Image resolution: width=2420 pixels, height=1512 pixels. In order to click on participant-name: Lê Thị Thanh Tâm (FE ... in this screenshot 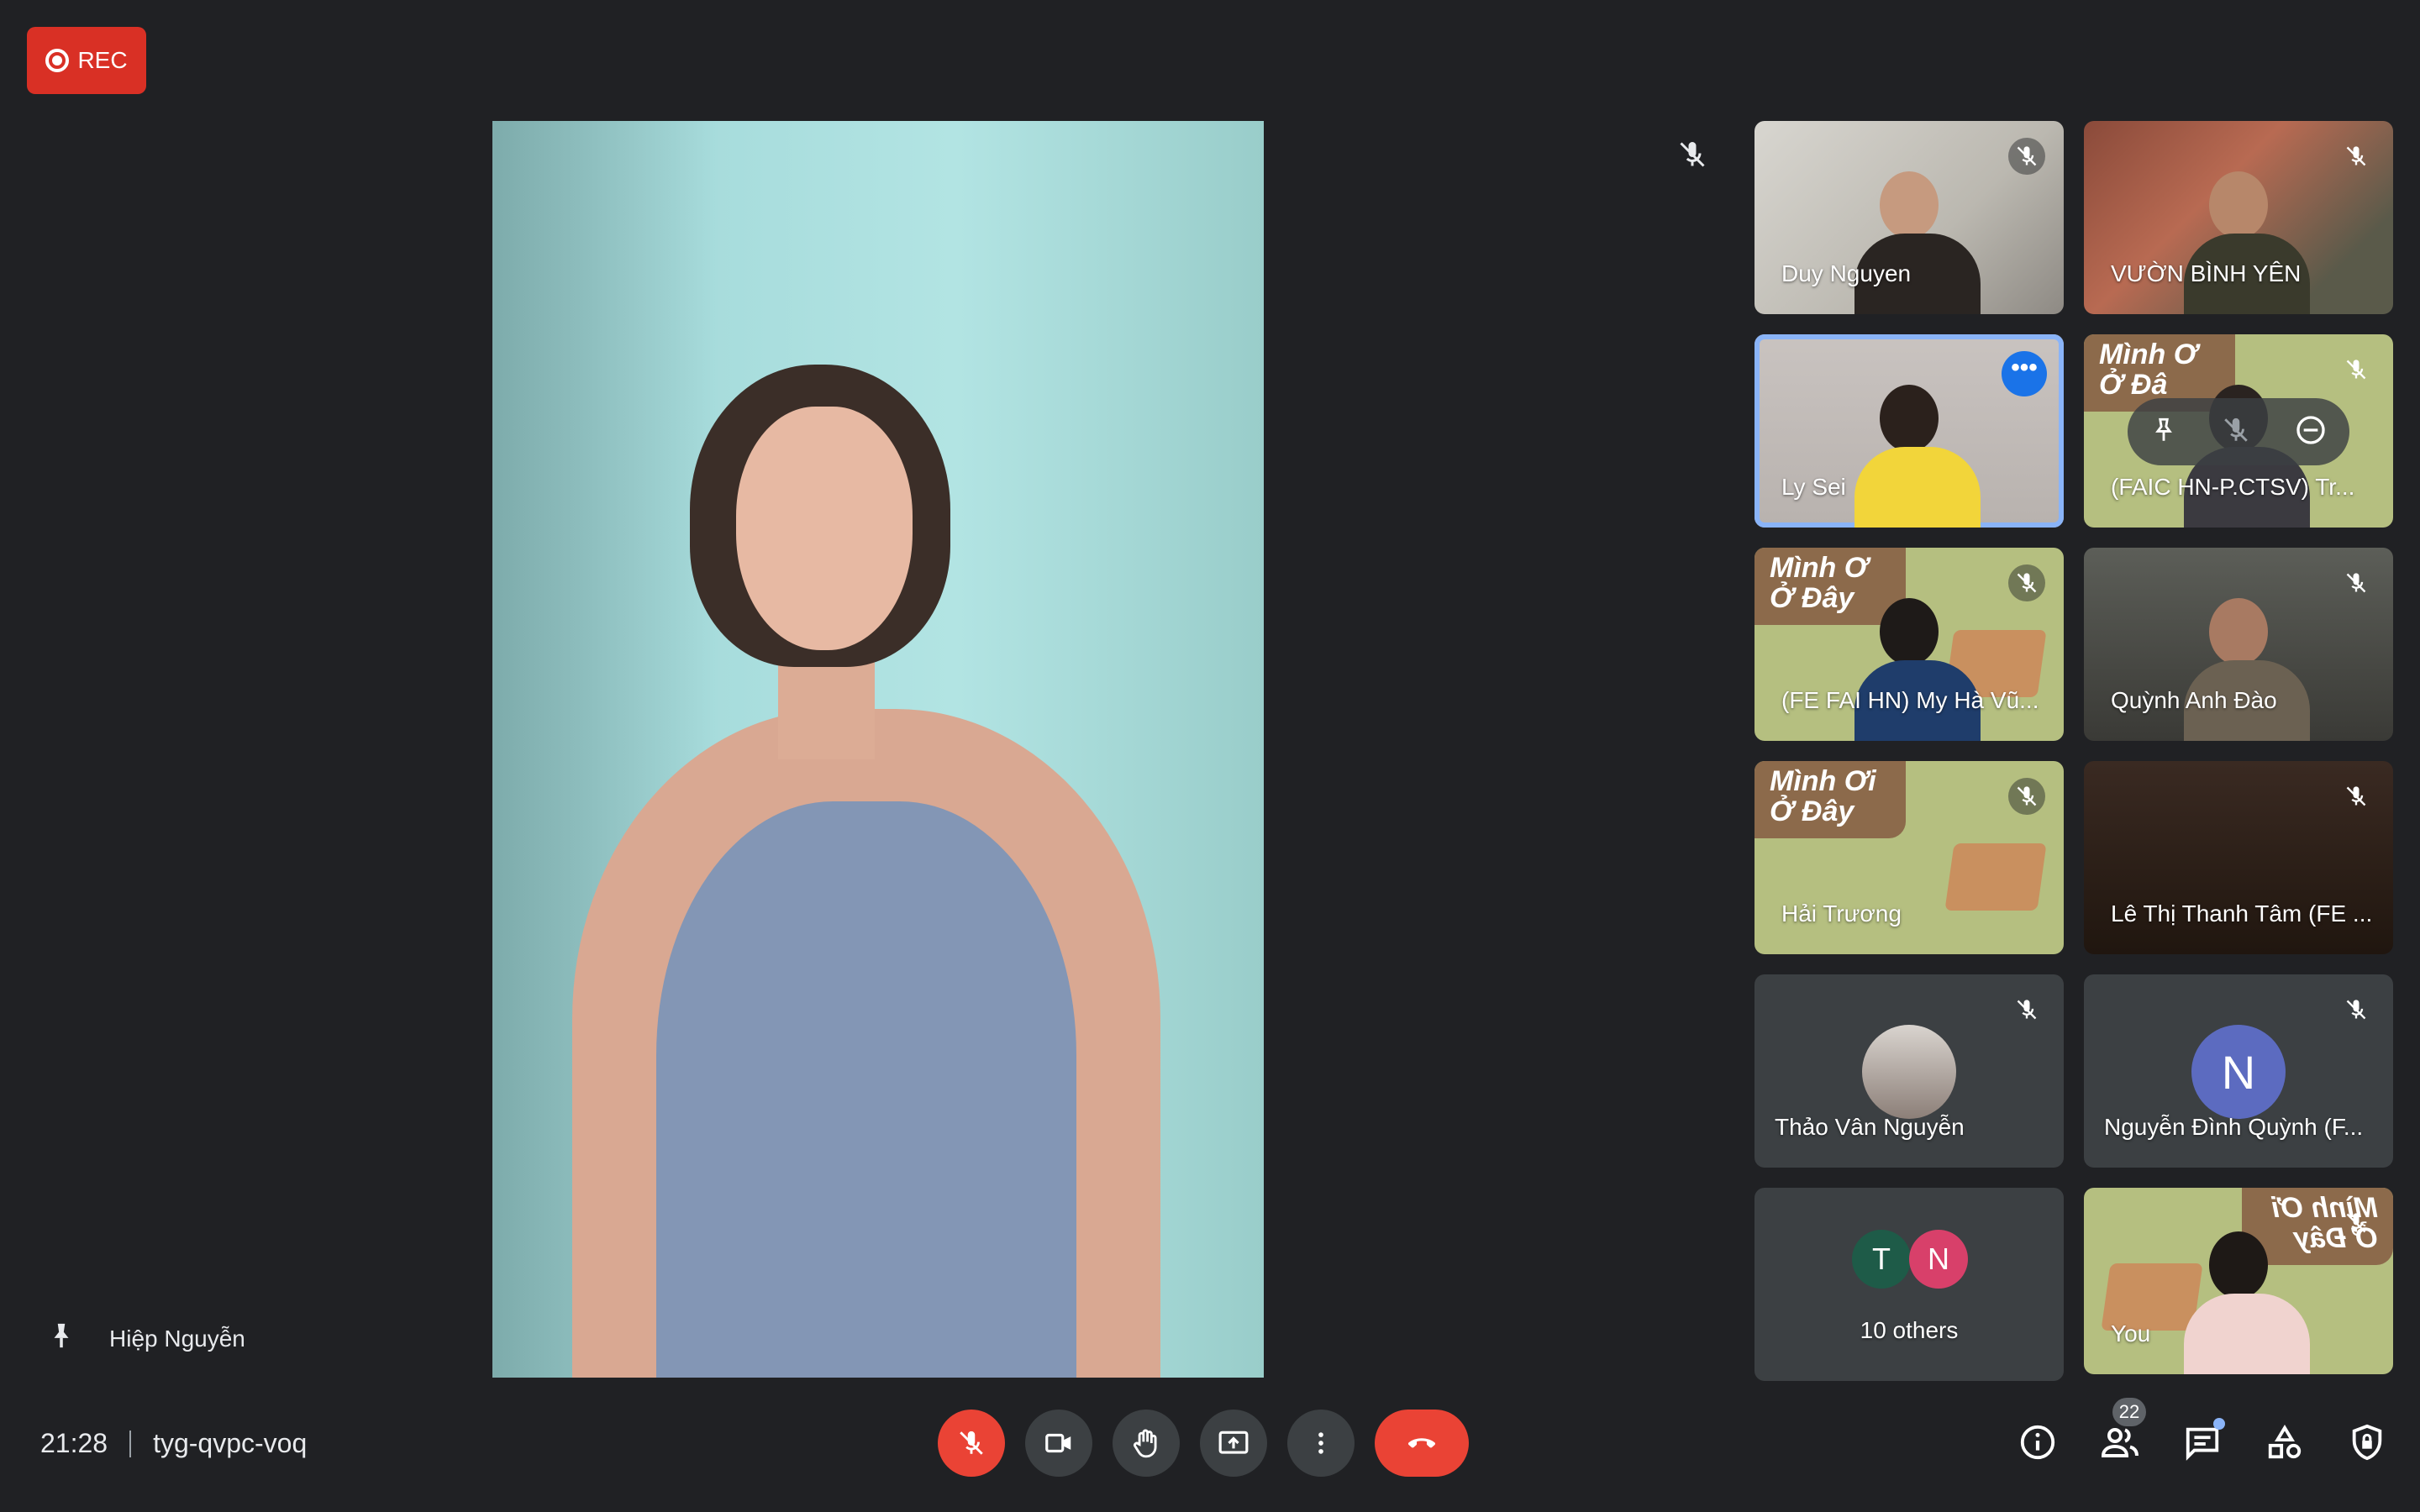, I will do `click(2242, 913)`.